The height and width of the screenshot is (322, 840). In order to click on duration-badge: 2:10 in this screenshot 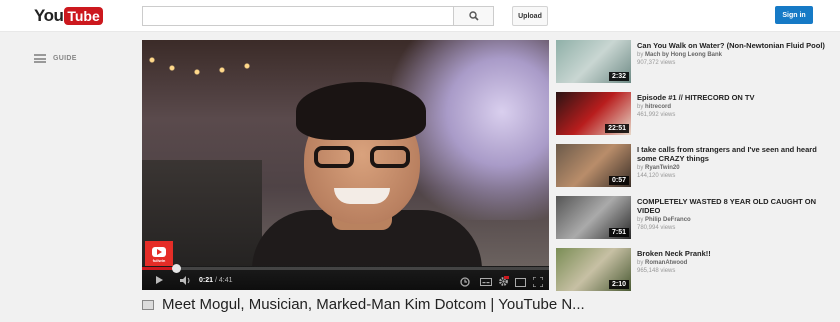, I will do `click(618, 284)`.